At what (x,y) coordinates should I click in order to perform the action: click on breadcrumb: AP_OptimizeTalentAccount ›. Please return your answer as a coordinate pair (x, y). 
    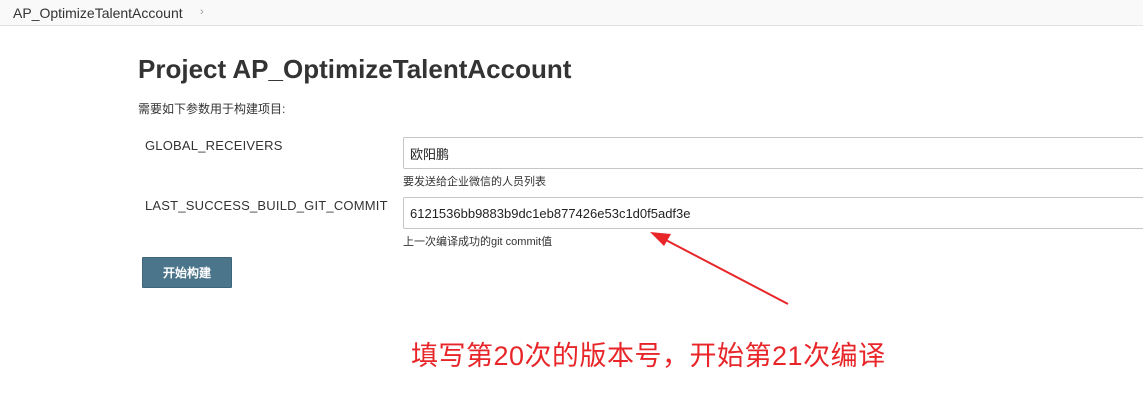
    Looking at the image, I should click on (571, 13).